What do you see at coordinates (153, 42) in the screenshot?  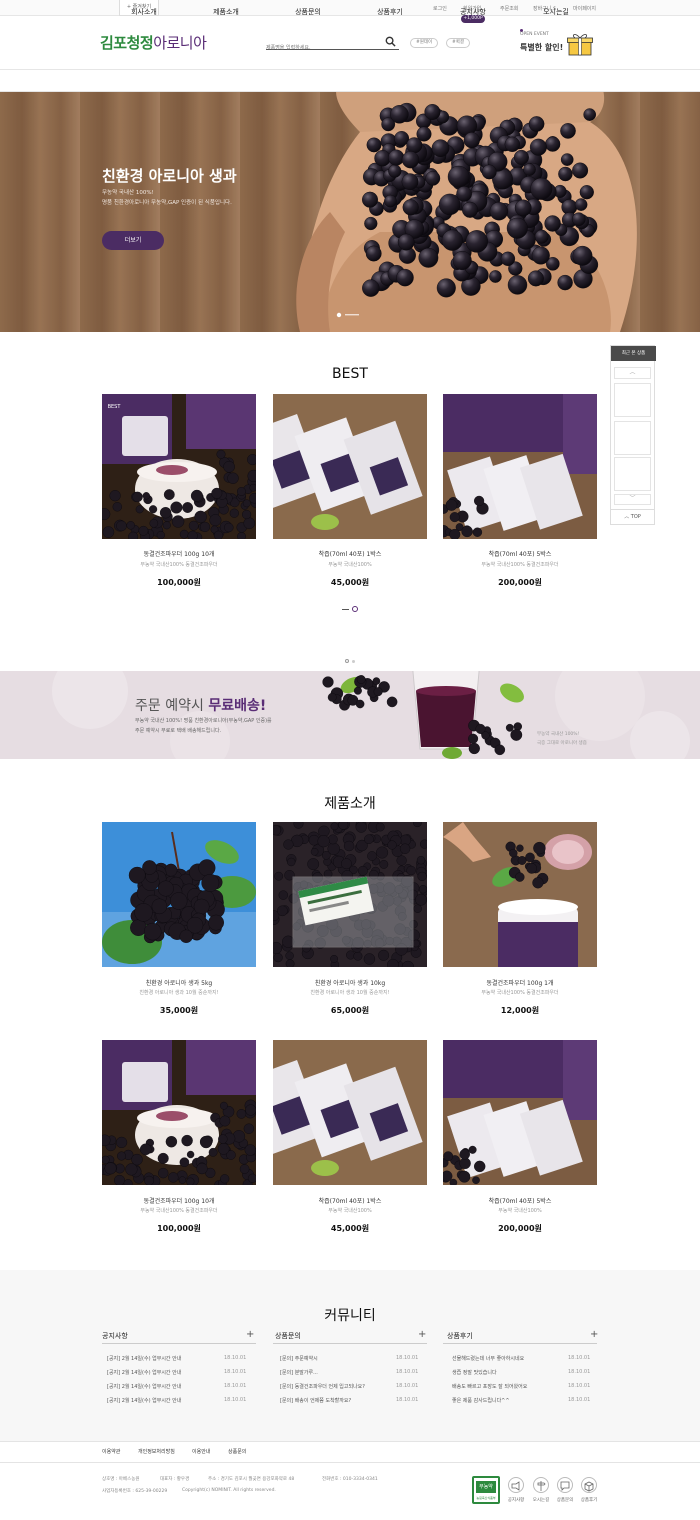 I see `site-logo: 김포청정아로니아` at bounding box center [153, 42].